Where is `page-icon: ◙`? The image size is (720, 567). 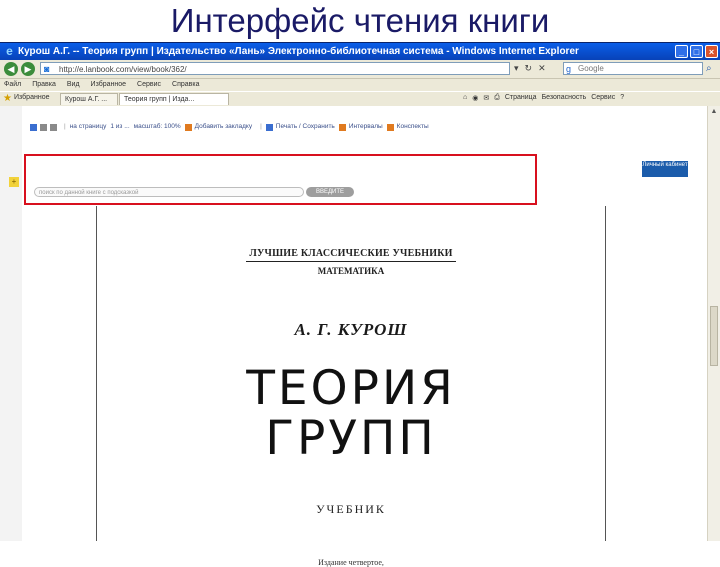
page-icon: ◙ is located at coordinates (47, 69).